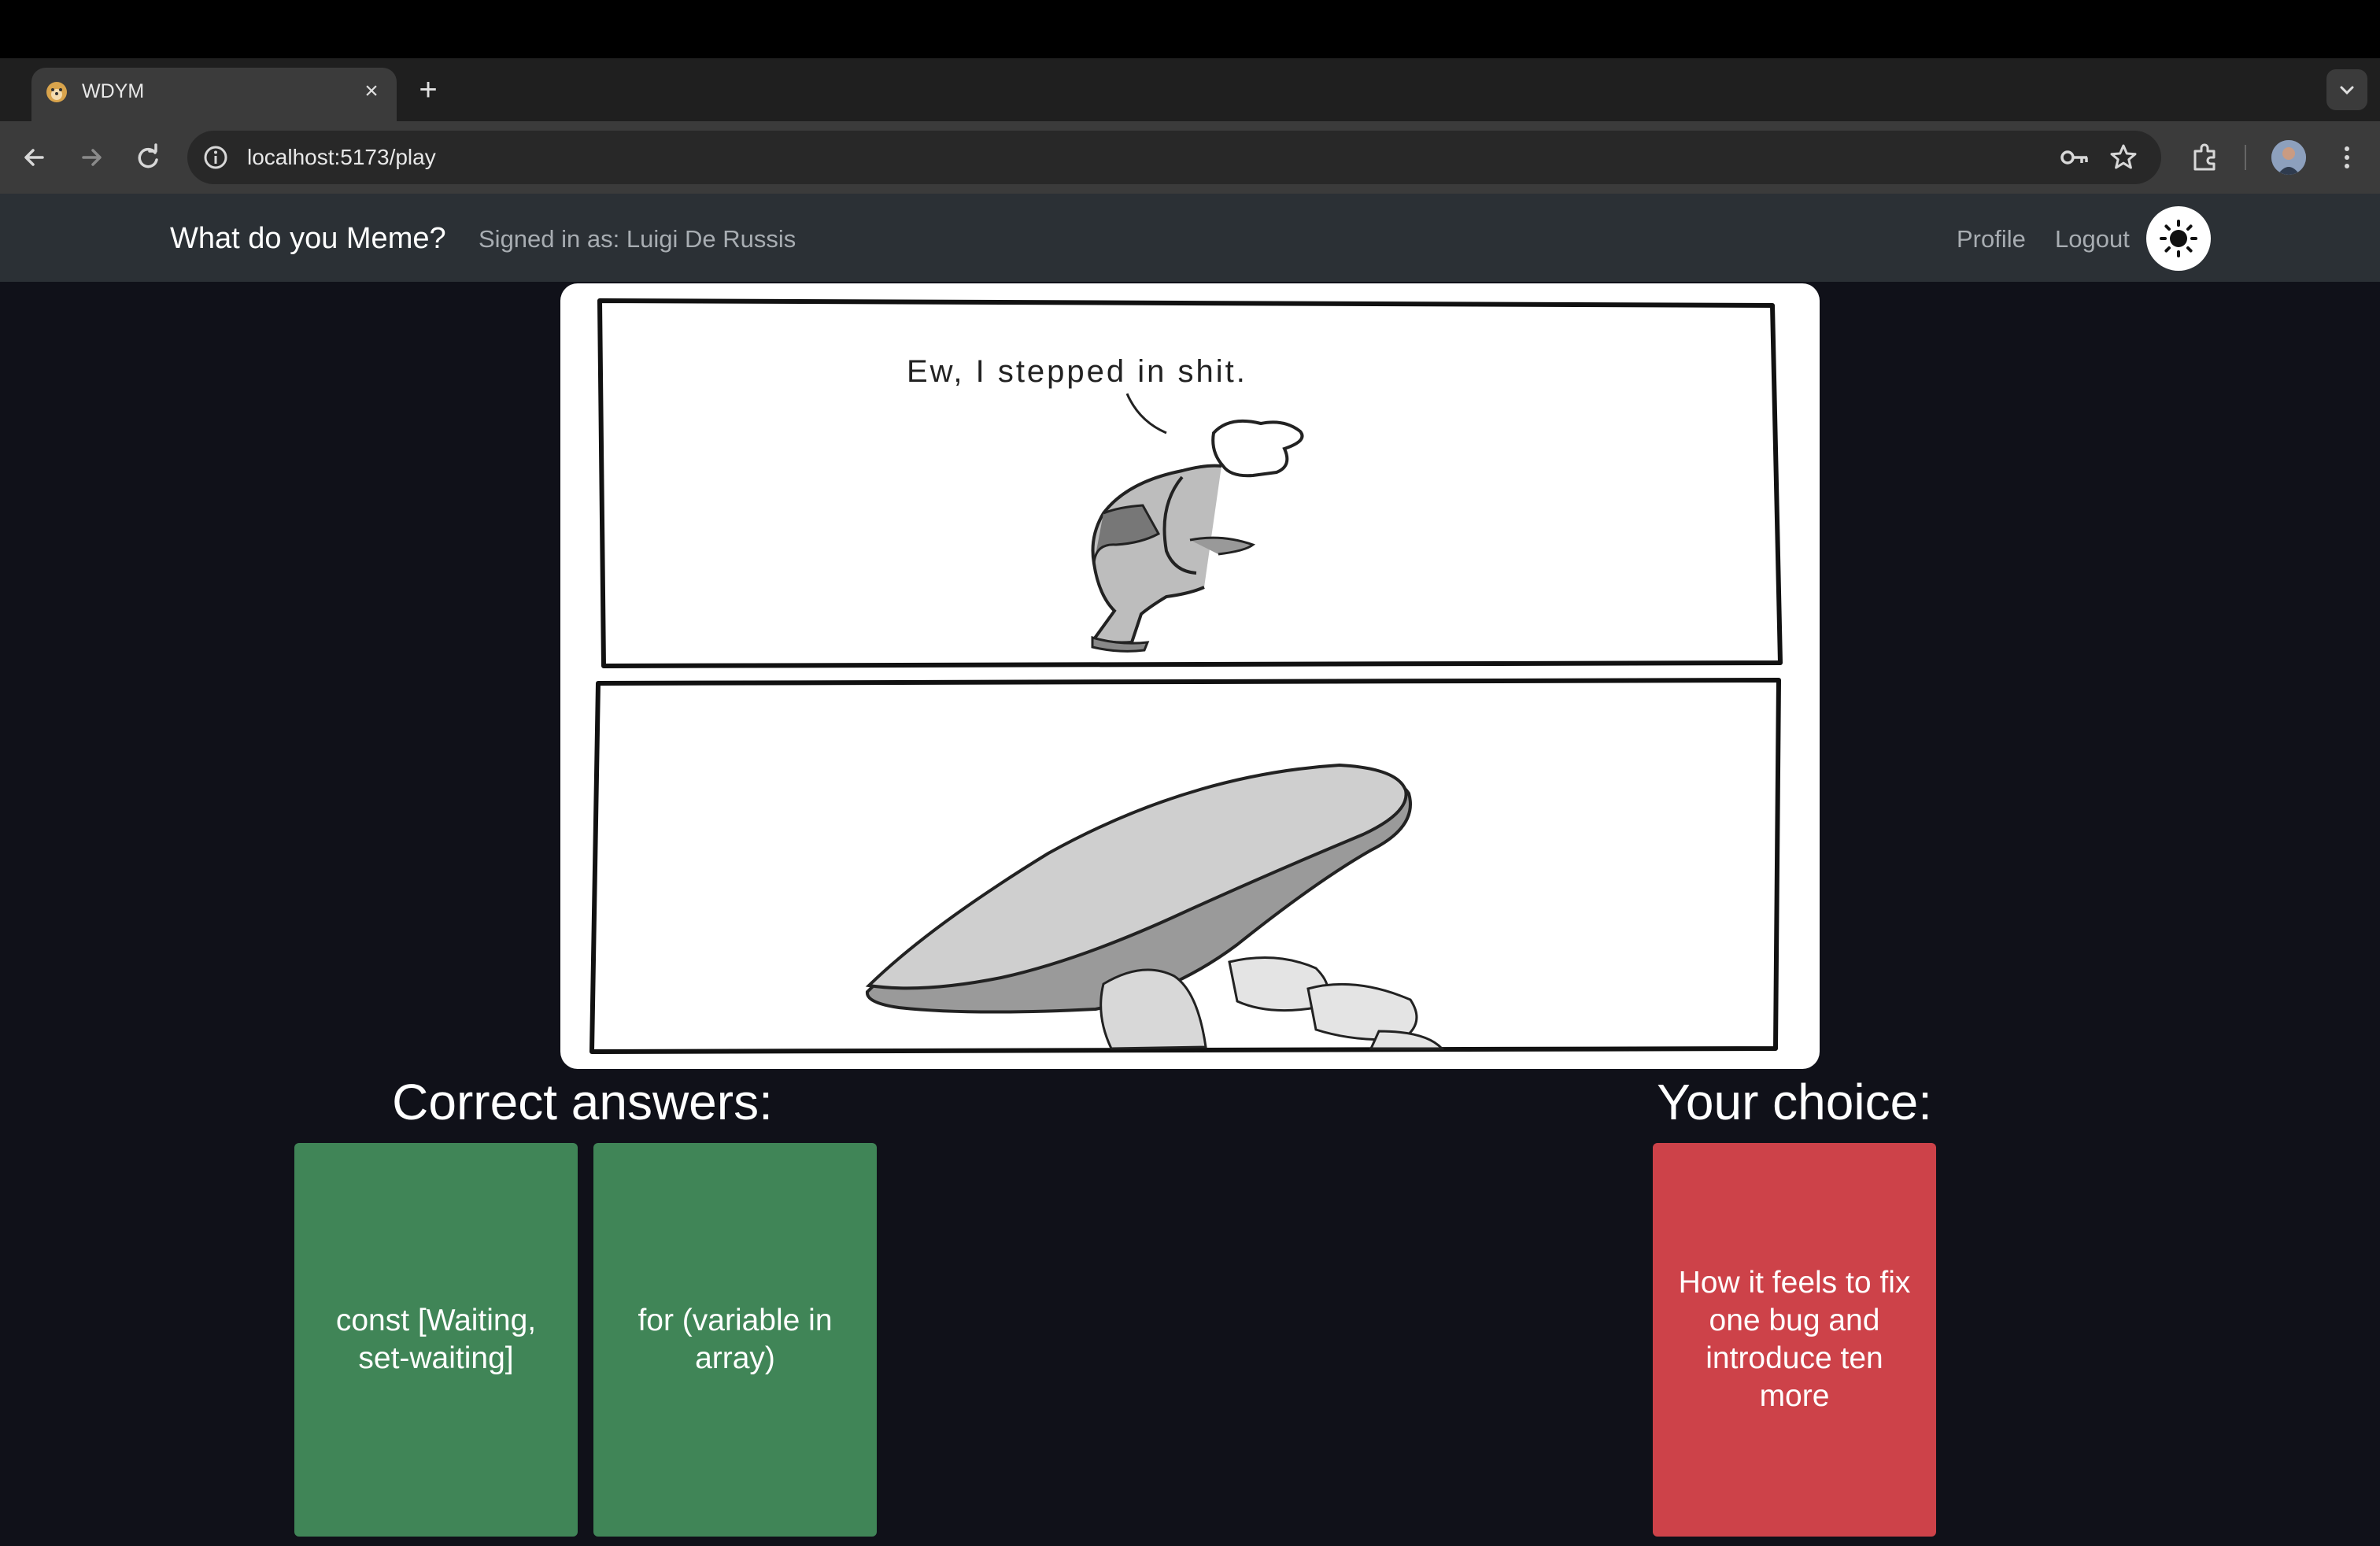 This screenshot has height=1546, width=2380. Describe the element at coordinates (2074, 157) in the screenshot. I see `key-icon` at that location.